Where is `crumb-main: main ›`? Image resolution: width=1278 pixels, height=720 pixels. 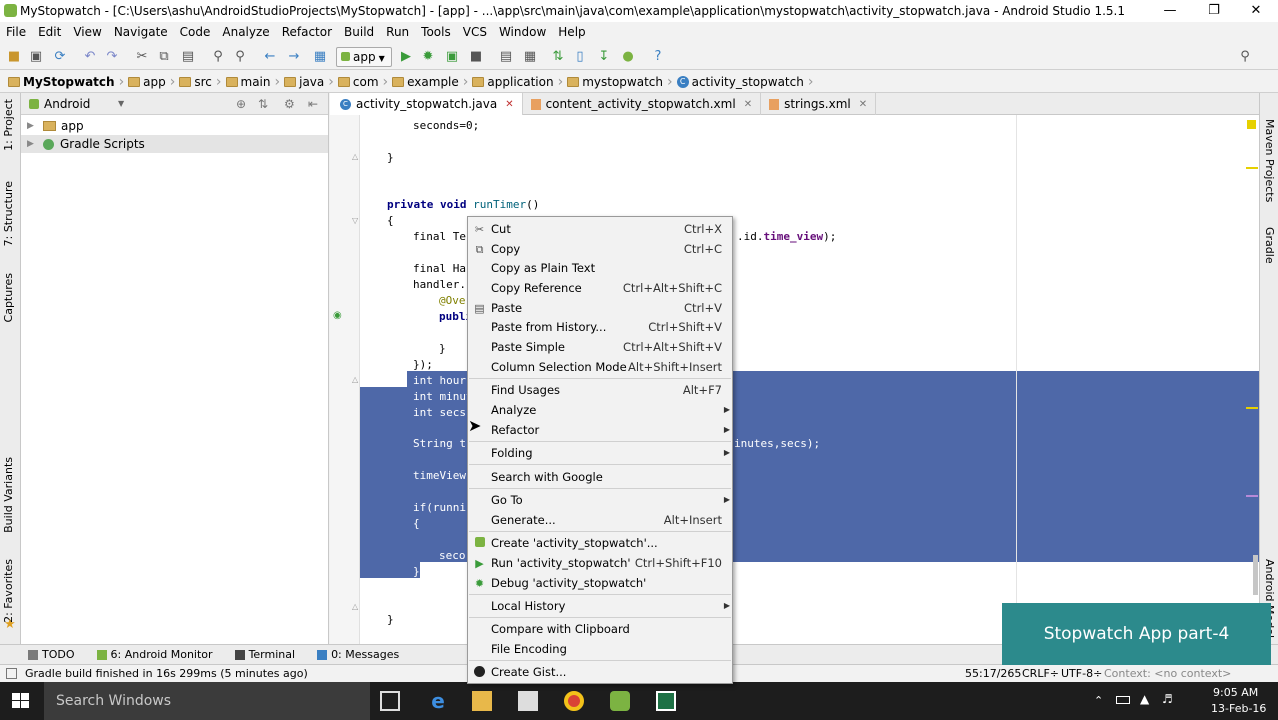 crumb-main: main › is located at coordinates (252, 82).